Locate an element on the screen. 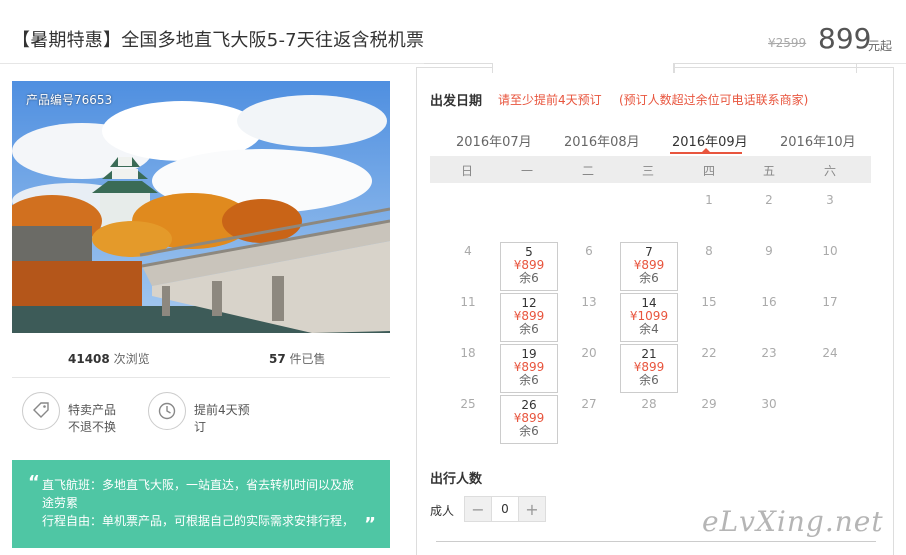 This screenshot has height=555, width=906. minus-button: − is located at coordinates (478, 509).